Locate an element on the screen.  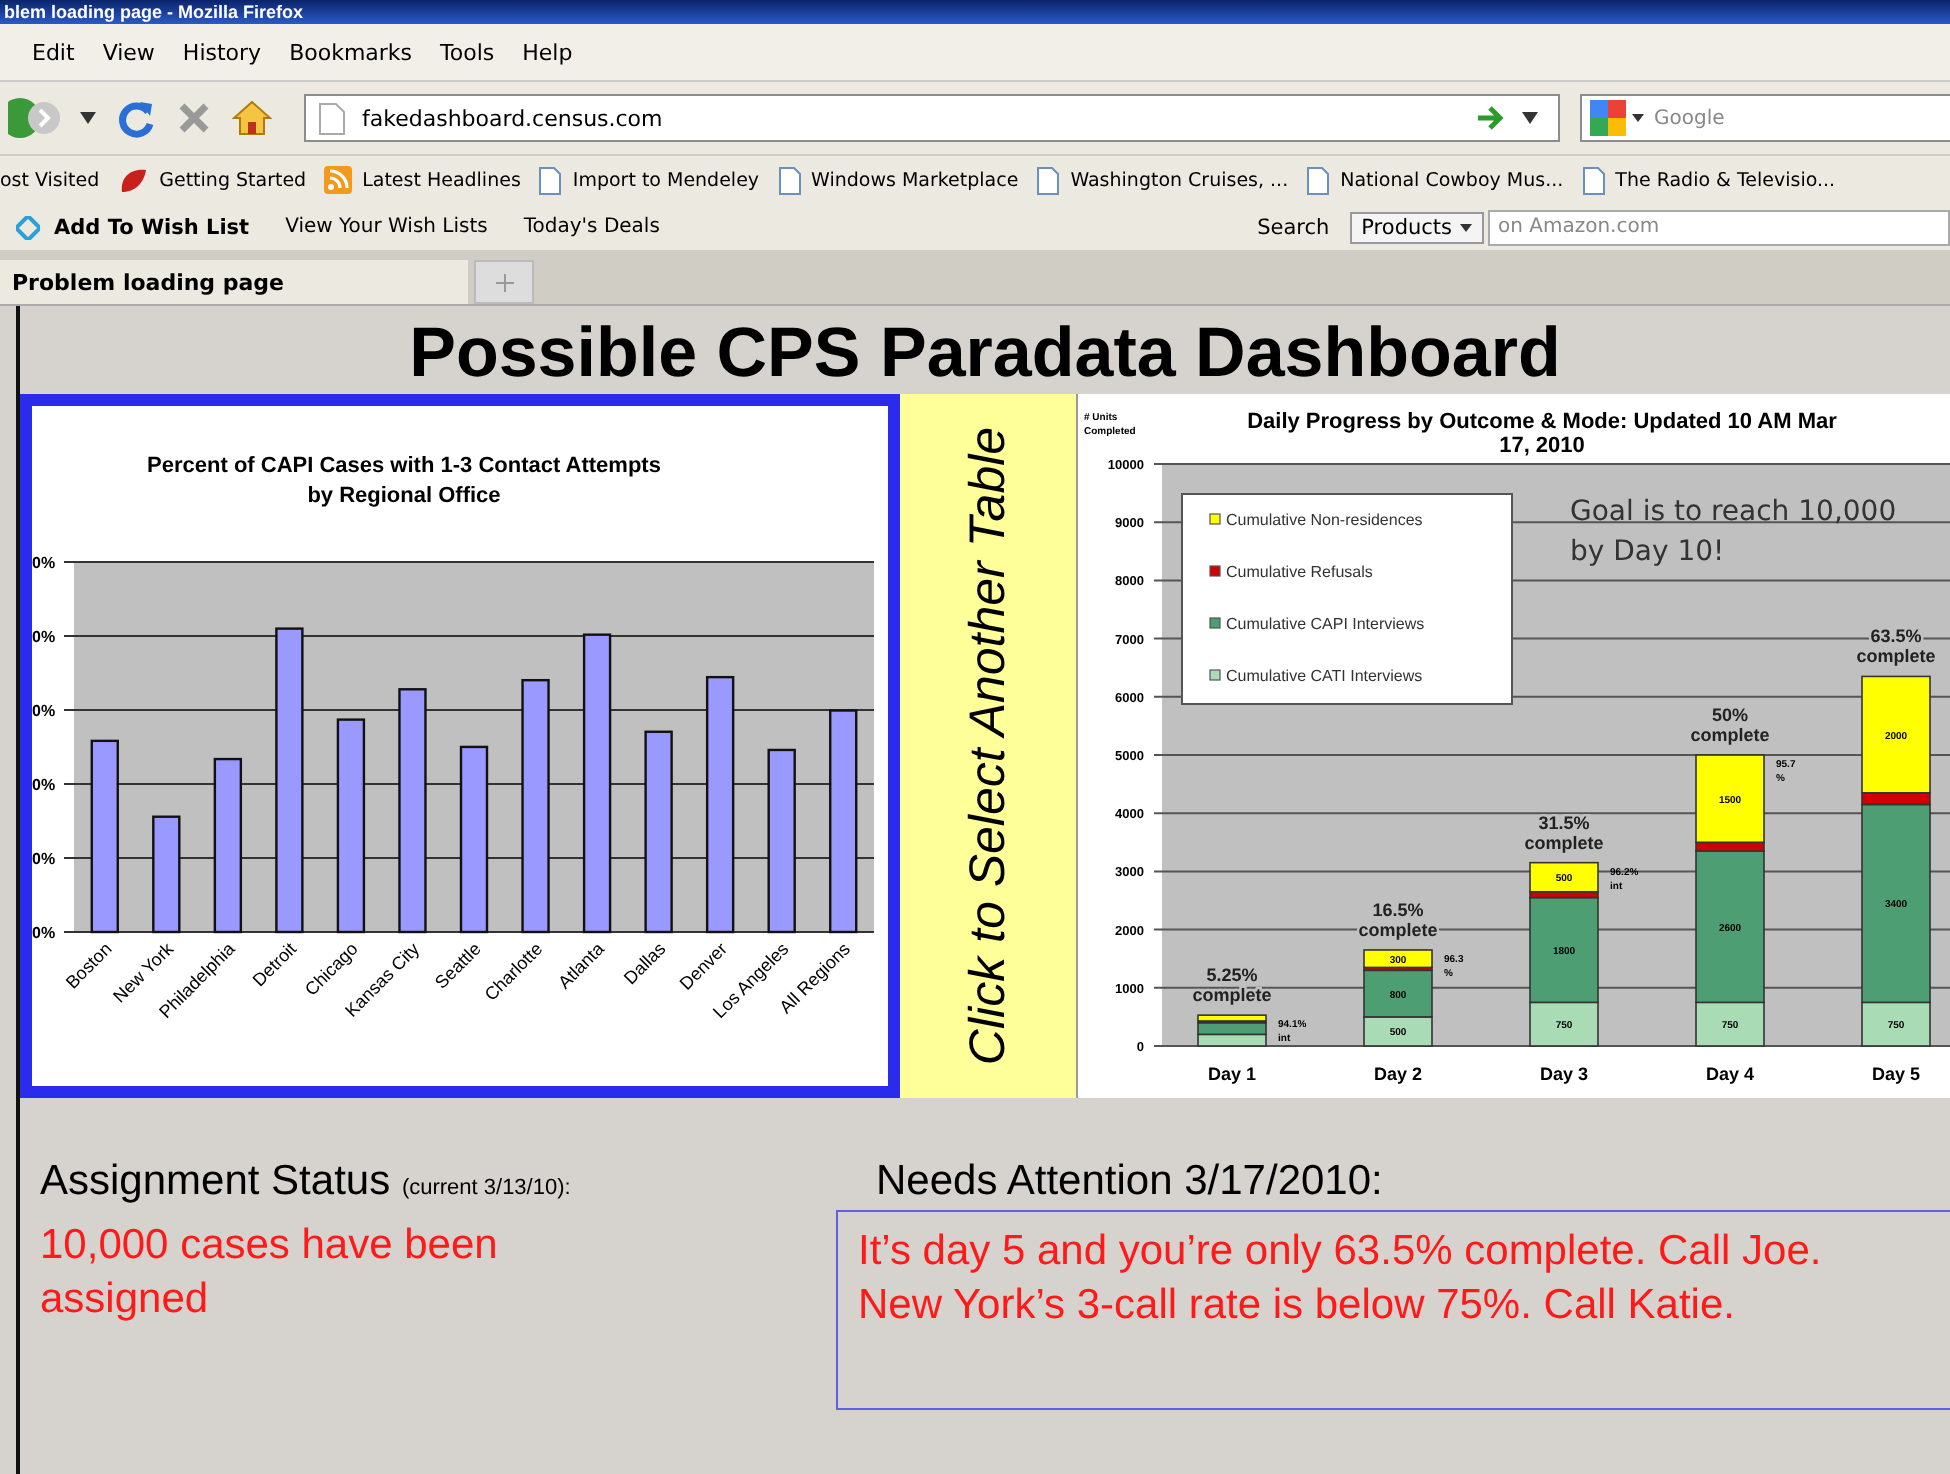
percent-complete-label: 50% complete is located at coordinates (1730, 725).